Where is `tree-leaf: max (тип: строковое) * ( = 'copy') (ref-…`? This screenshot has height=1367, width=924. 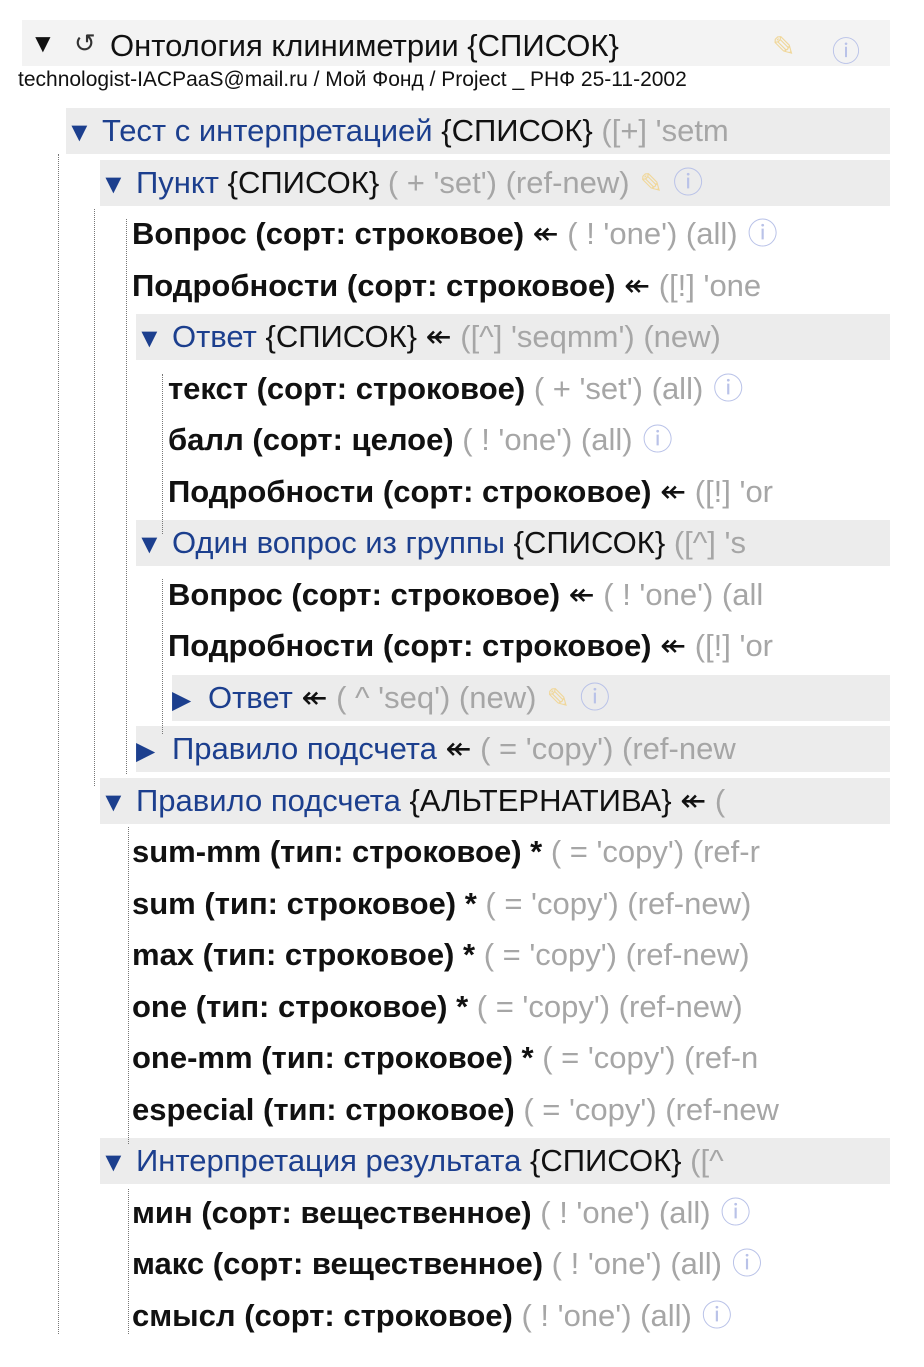
tree-leaf: max (тип: строковое) * ( = 'copy') (ref-… is located at coordinates (511, 955).